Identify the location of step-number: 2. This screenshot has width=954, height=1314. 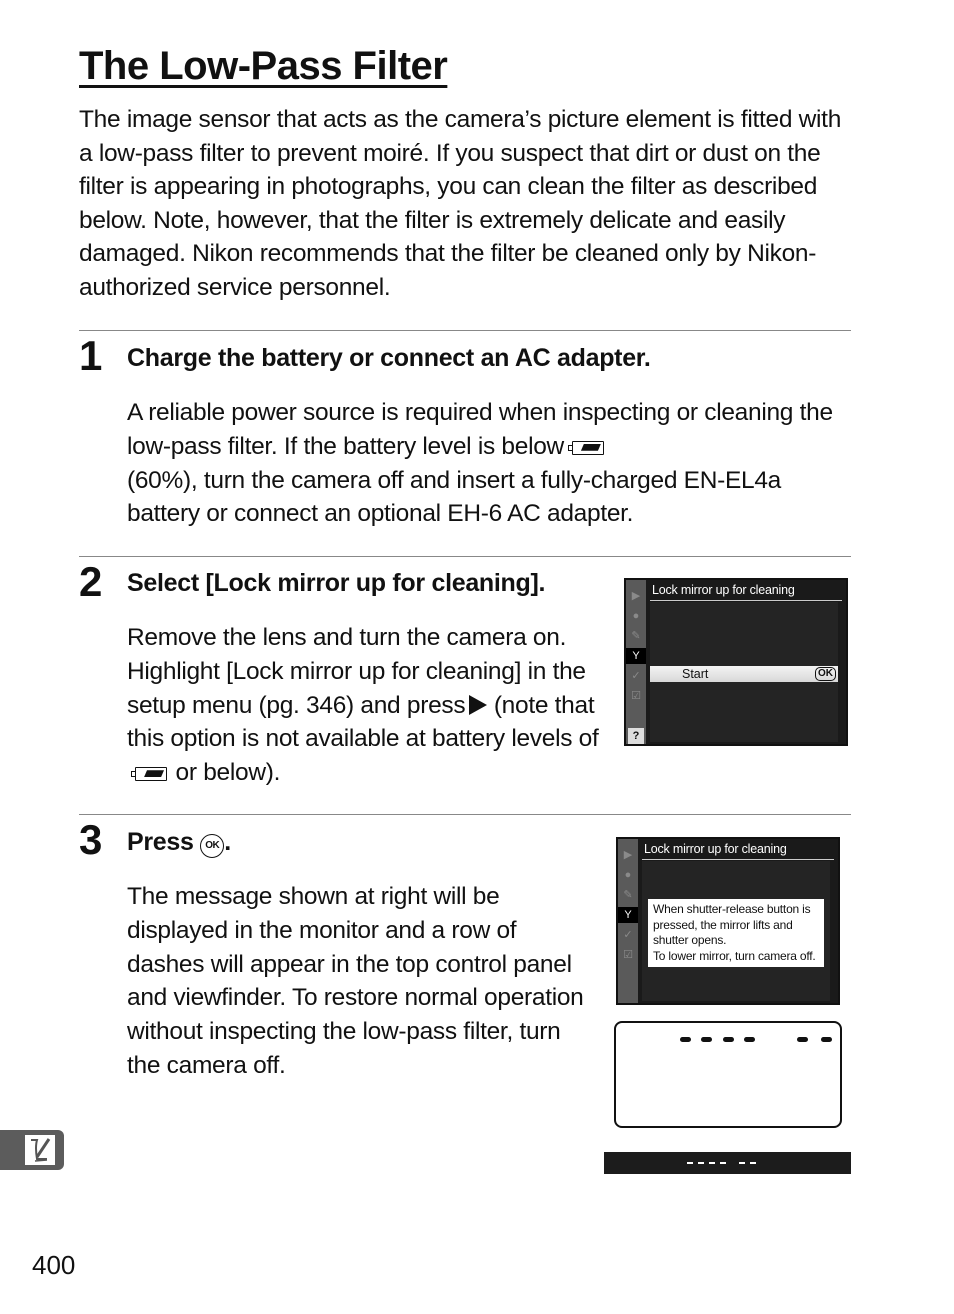
(91, 581).